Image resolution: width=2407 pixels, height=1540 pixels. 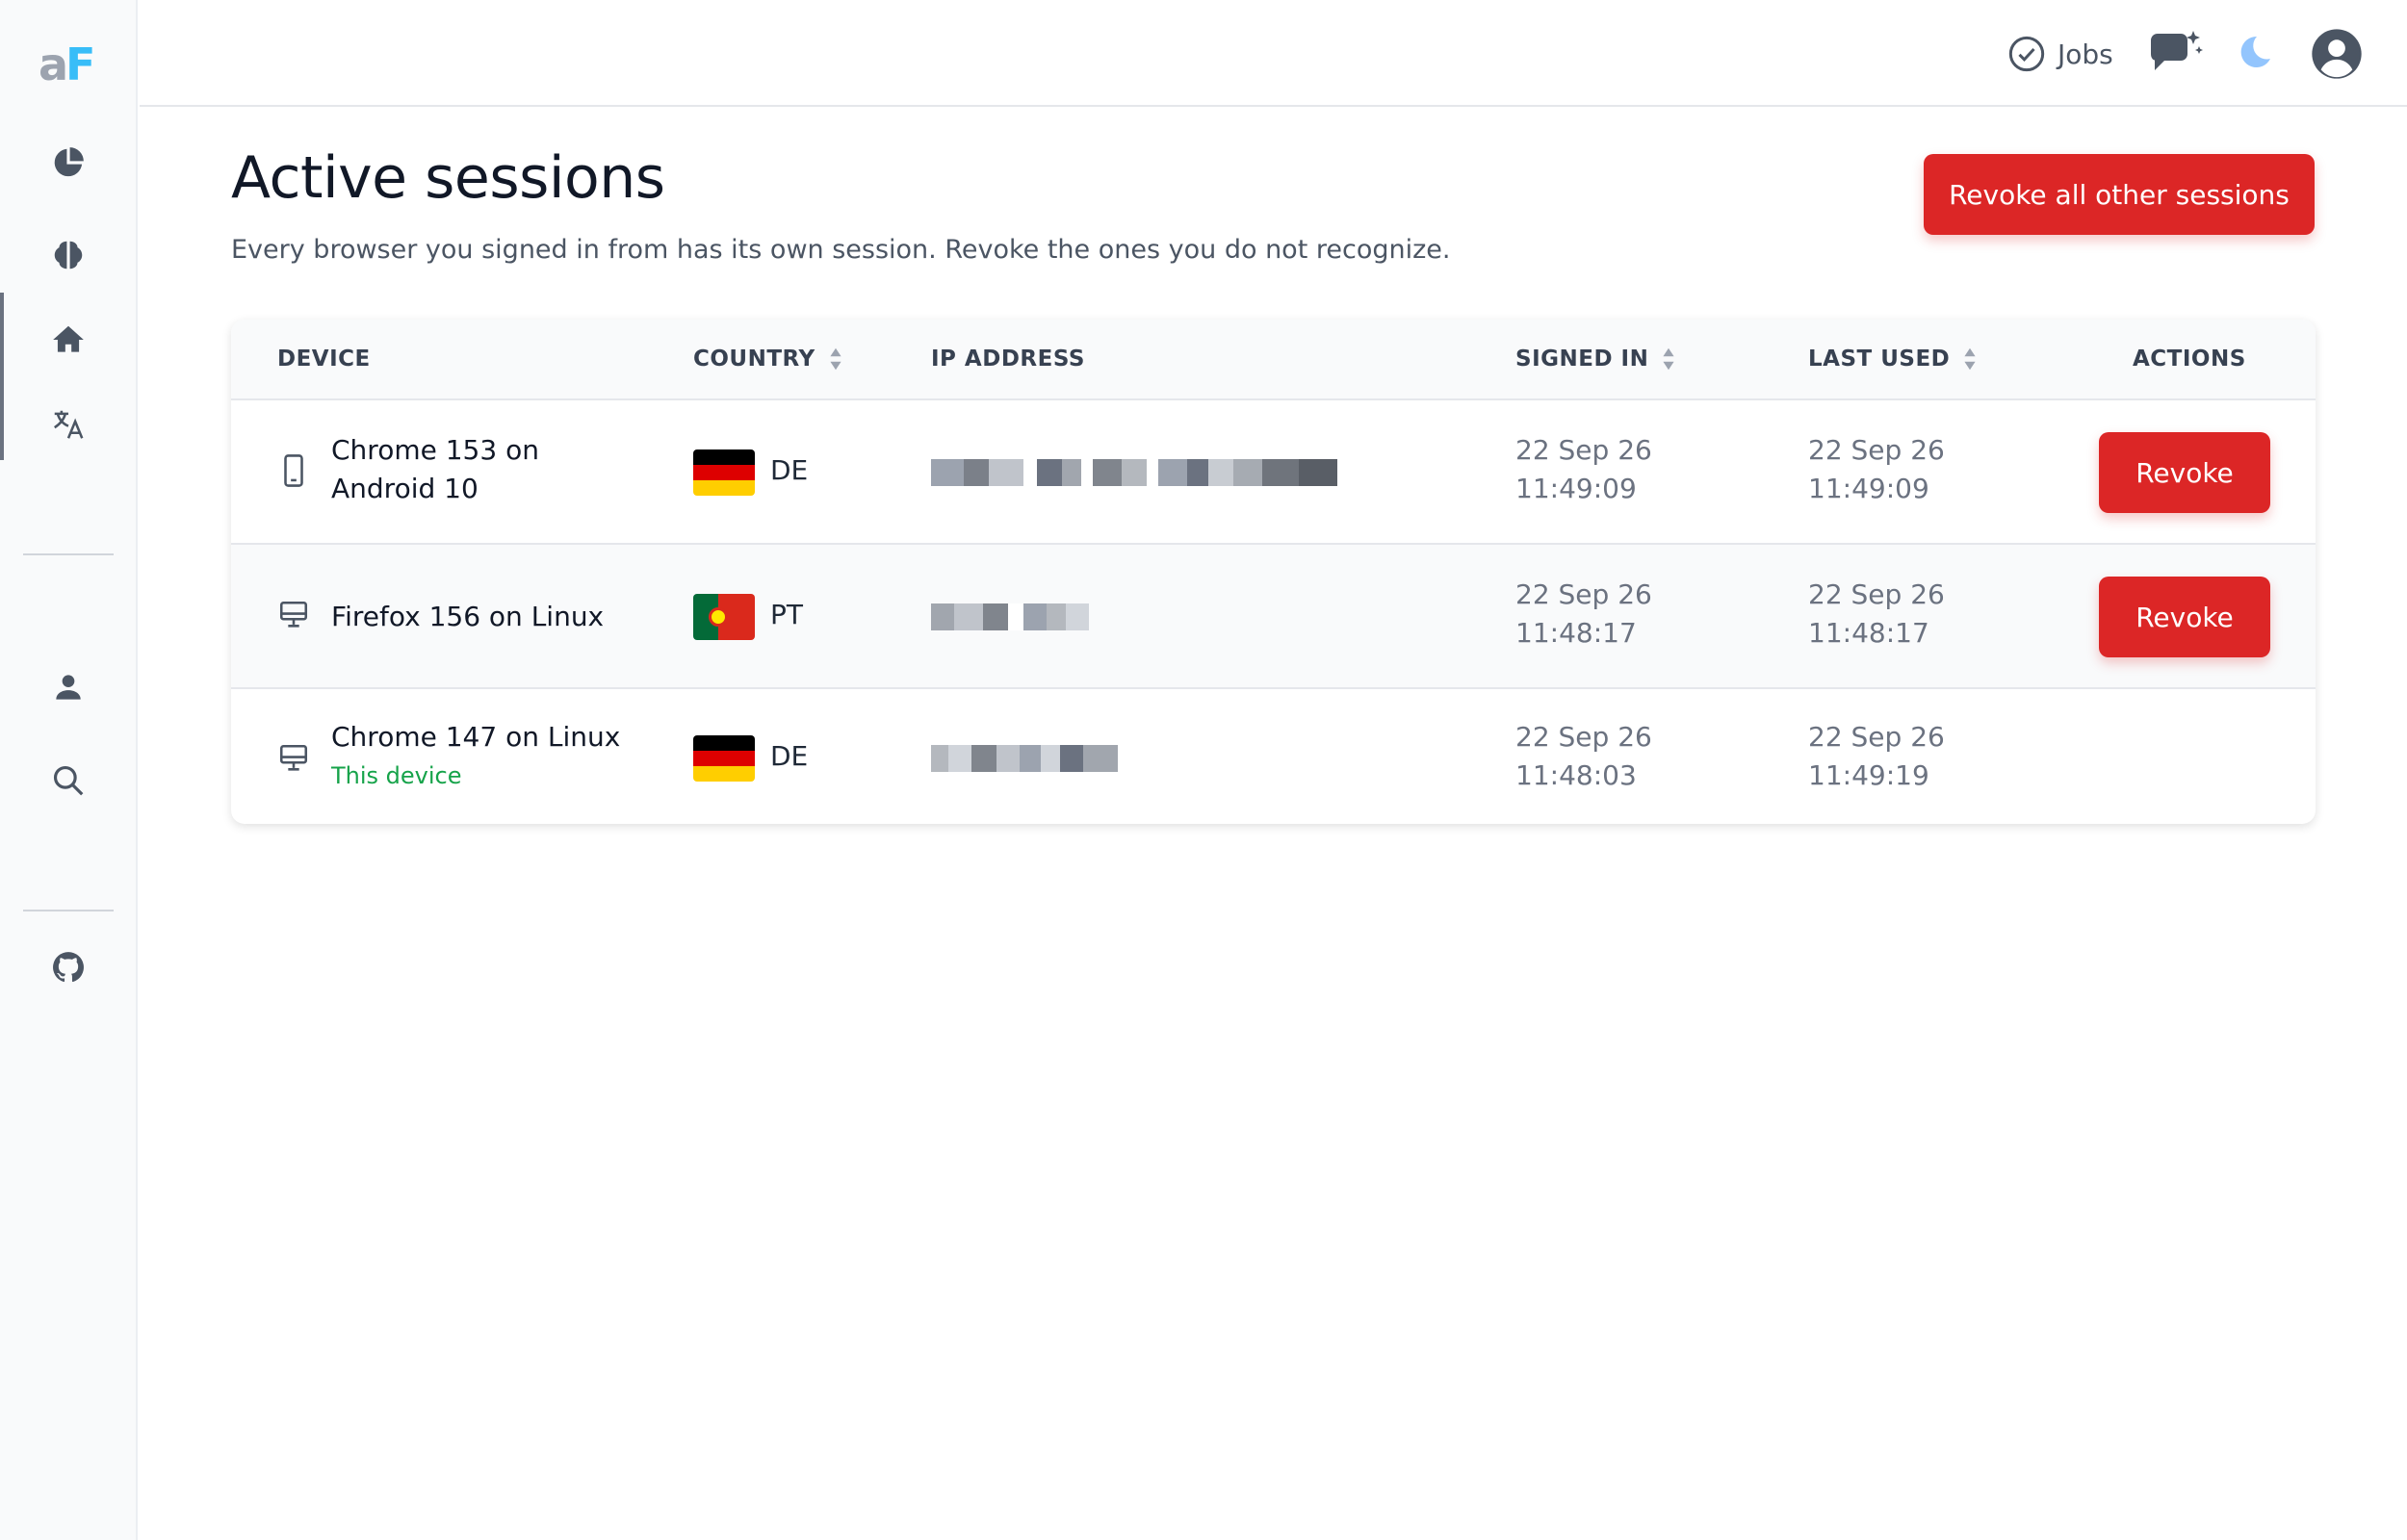 What do you see at coordinates (2253, 54) in the screenshot?
I see `moon-icon` at bounding box center [2253, 54].